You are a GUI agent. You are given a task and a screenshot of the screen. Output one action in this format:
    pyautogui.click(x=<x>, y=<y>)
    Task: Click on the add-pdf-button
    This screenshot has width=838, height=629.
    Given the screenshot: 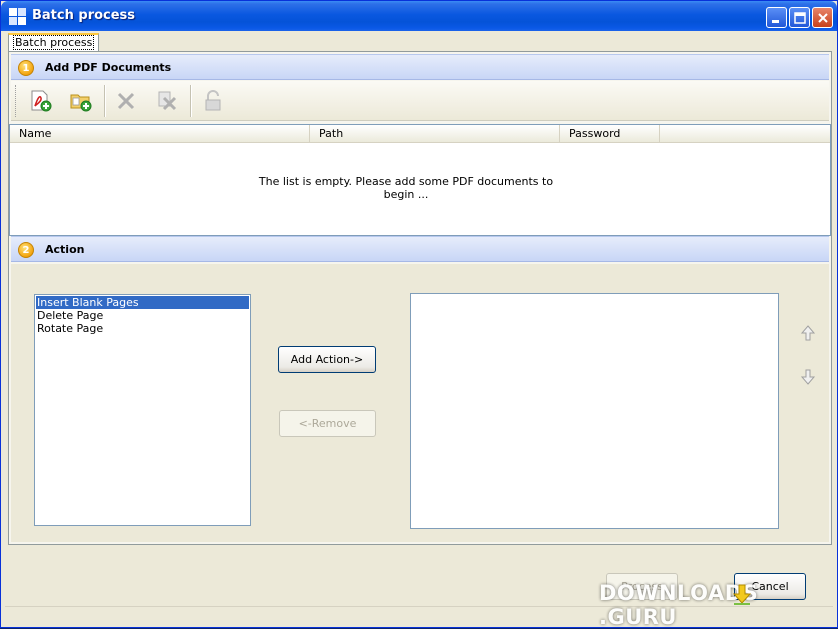 What is the action you would take?
    pyautogui.click(x=41, y=101)
    